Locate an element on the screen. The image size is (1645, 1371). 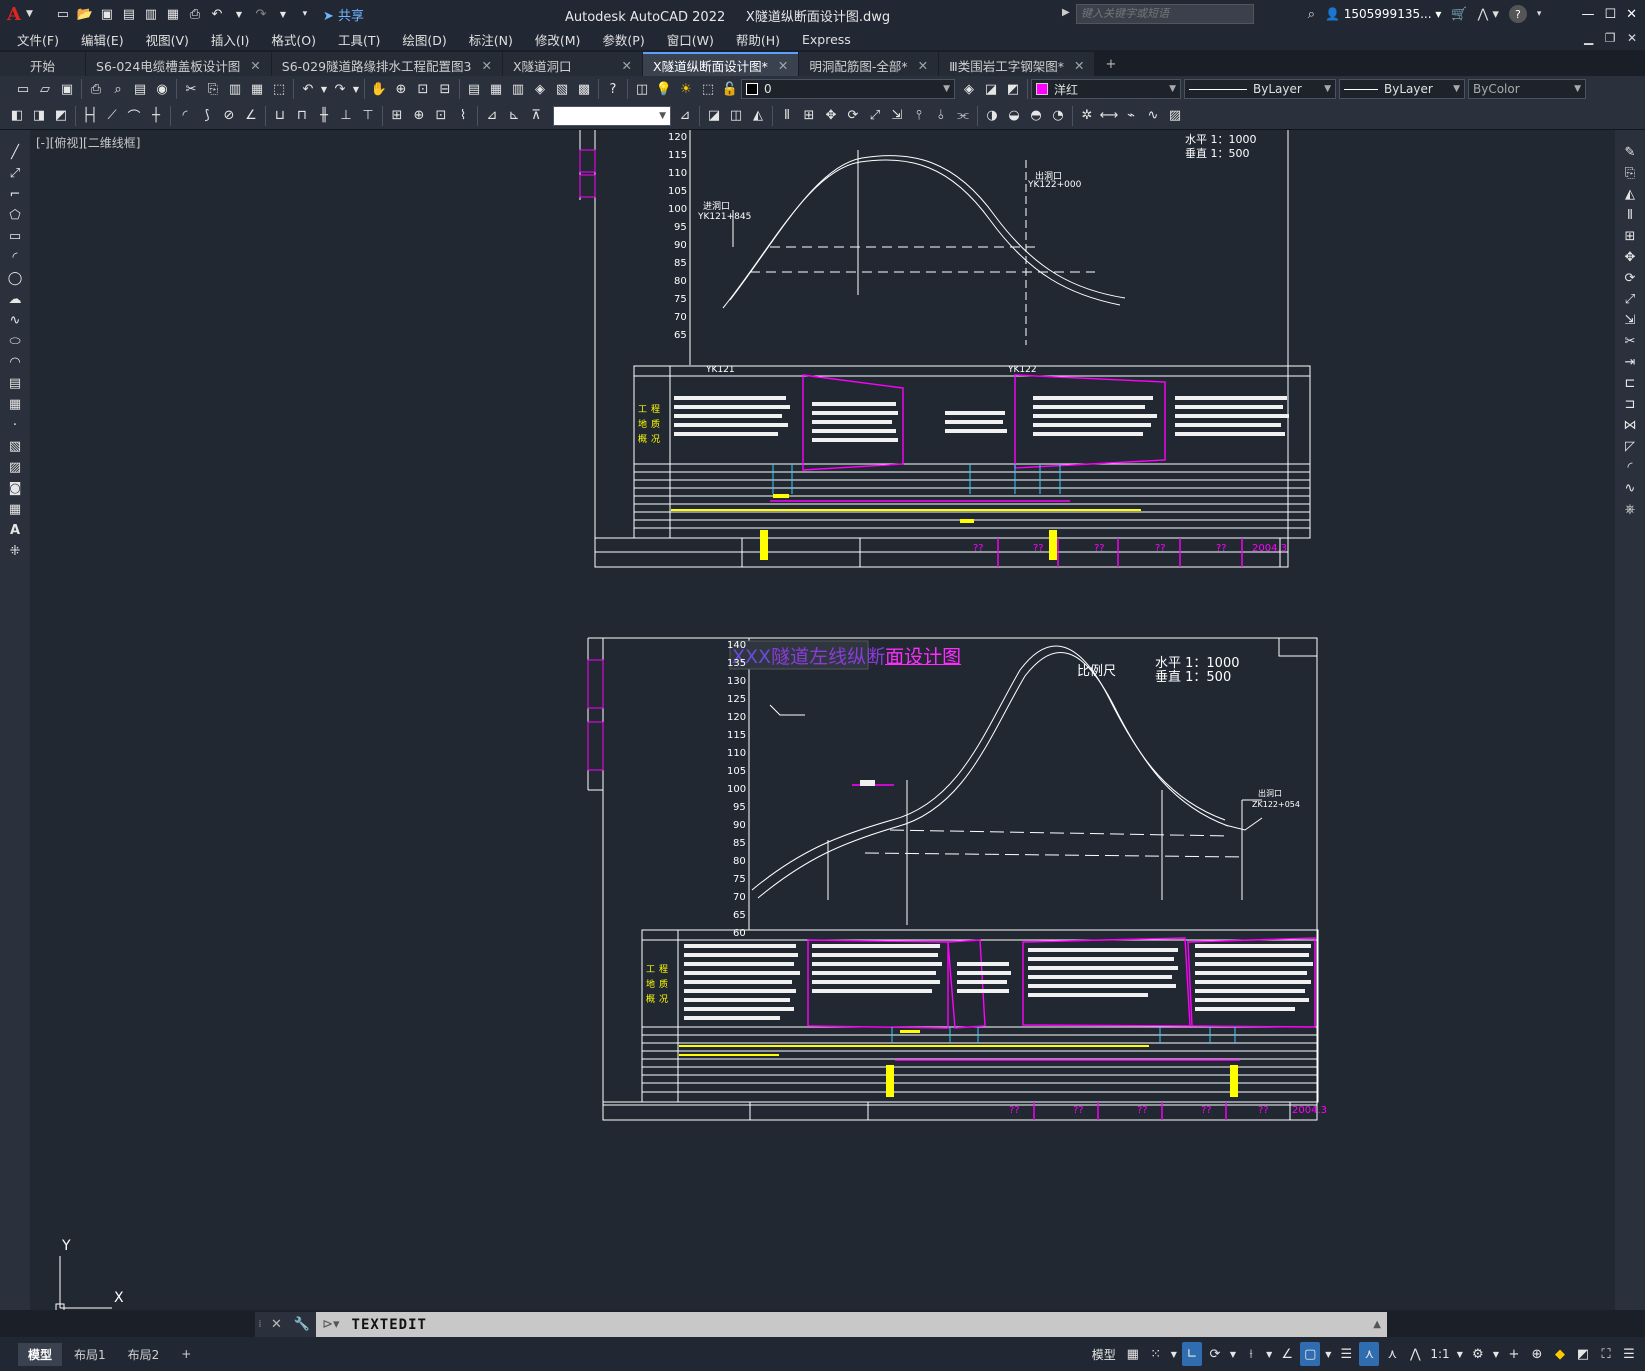
share-button: ➤ 共享 is located at coordinates (343, 14).